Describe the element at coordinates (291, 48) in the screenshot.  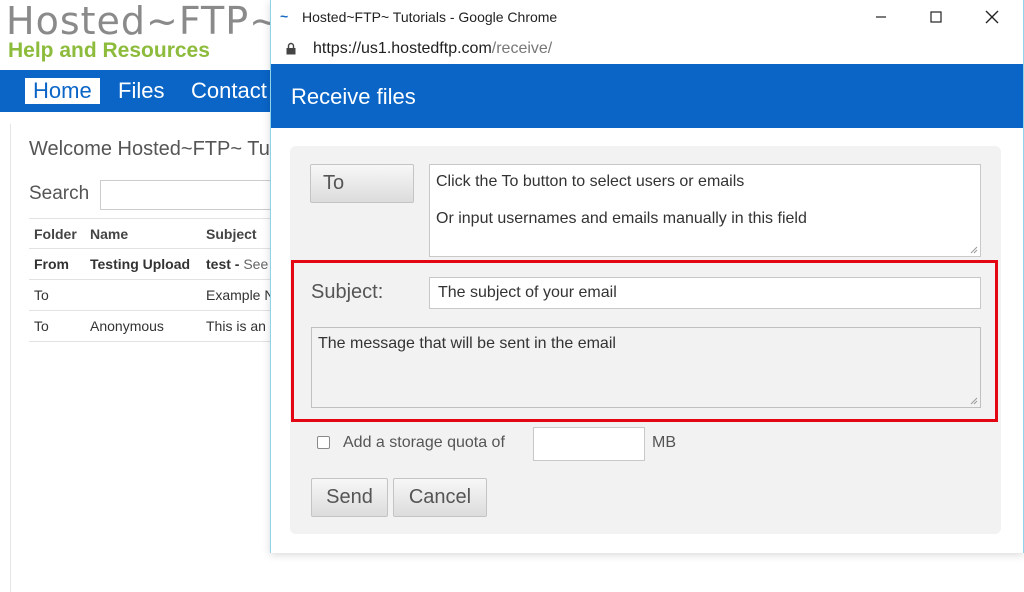
I see `lock-icon` at that location.